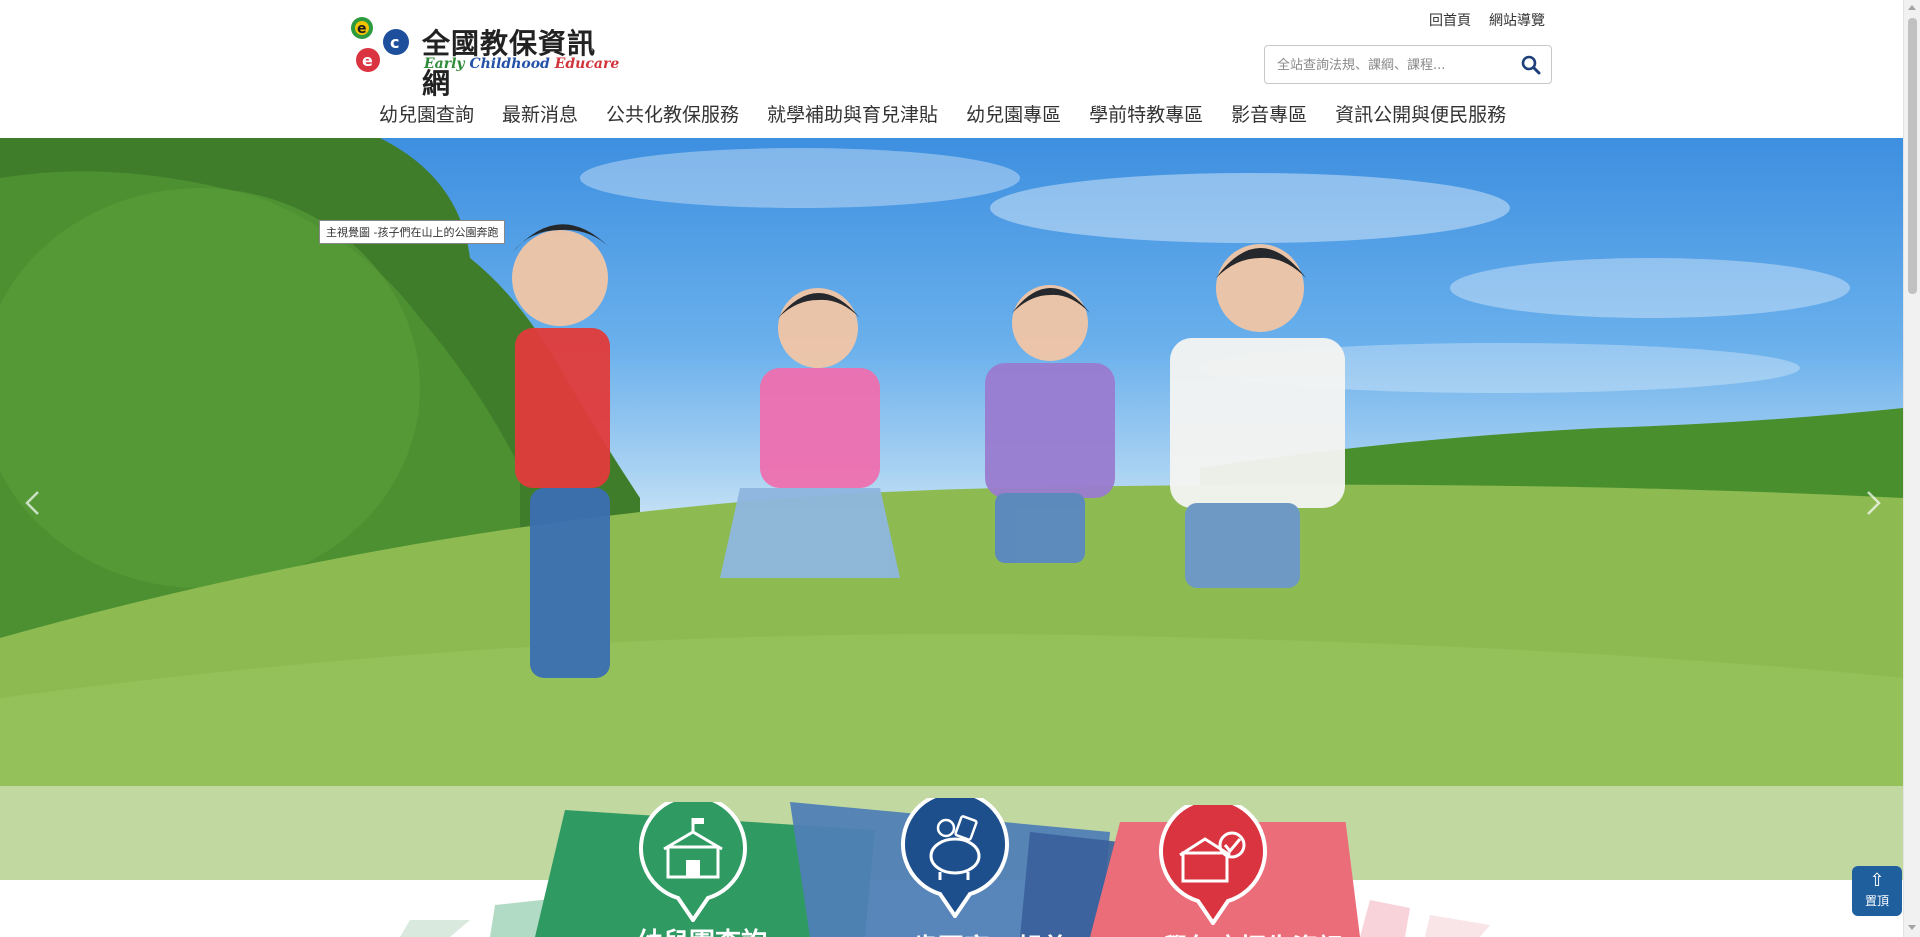  Describe the element at coordinates (966, 932) in the screenshot. I see `card-label-national-support: 0-6歲國家一起養` at that location.